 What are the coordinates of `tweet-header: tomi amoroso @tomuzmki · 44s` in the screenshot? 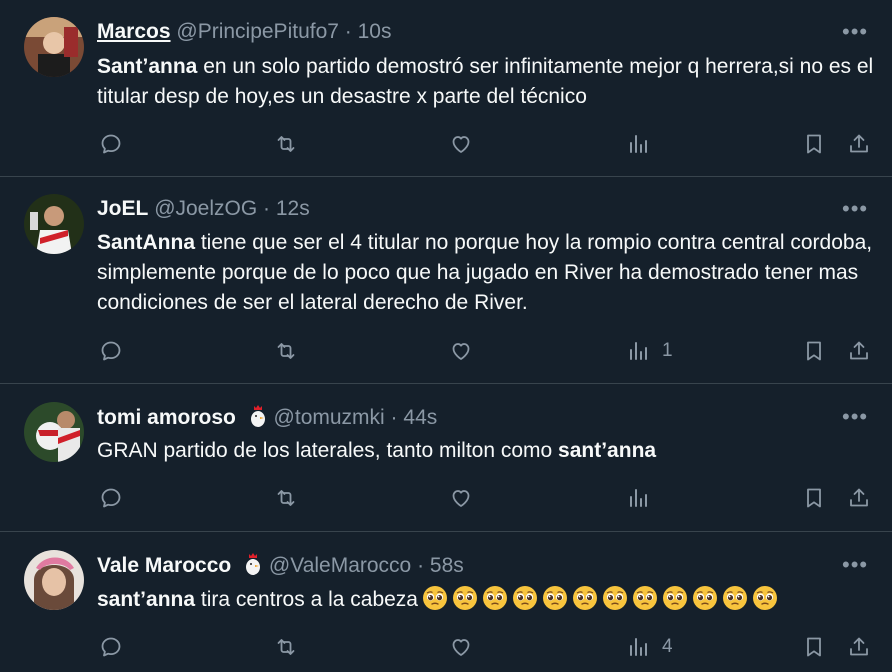 It's located at (267, 418).